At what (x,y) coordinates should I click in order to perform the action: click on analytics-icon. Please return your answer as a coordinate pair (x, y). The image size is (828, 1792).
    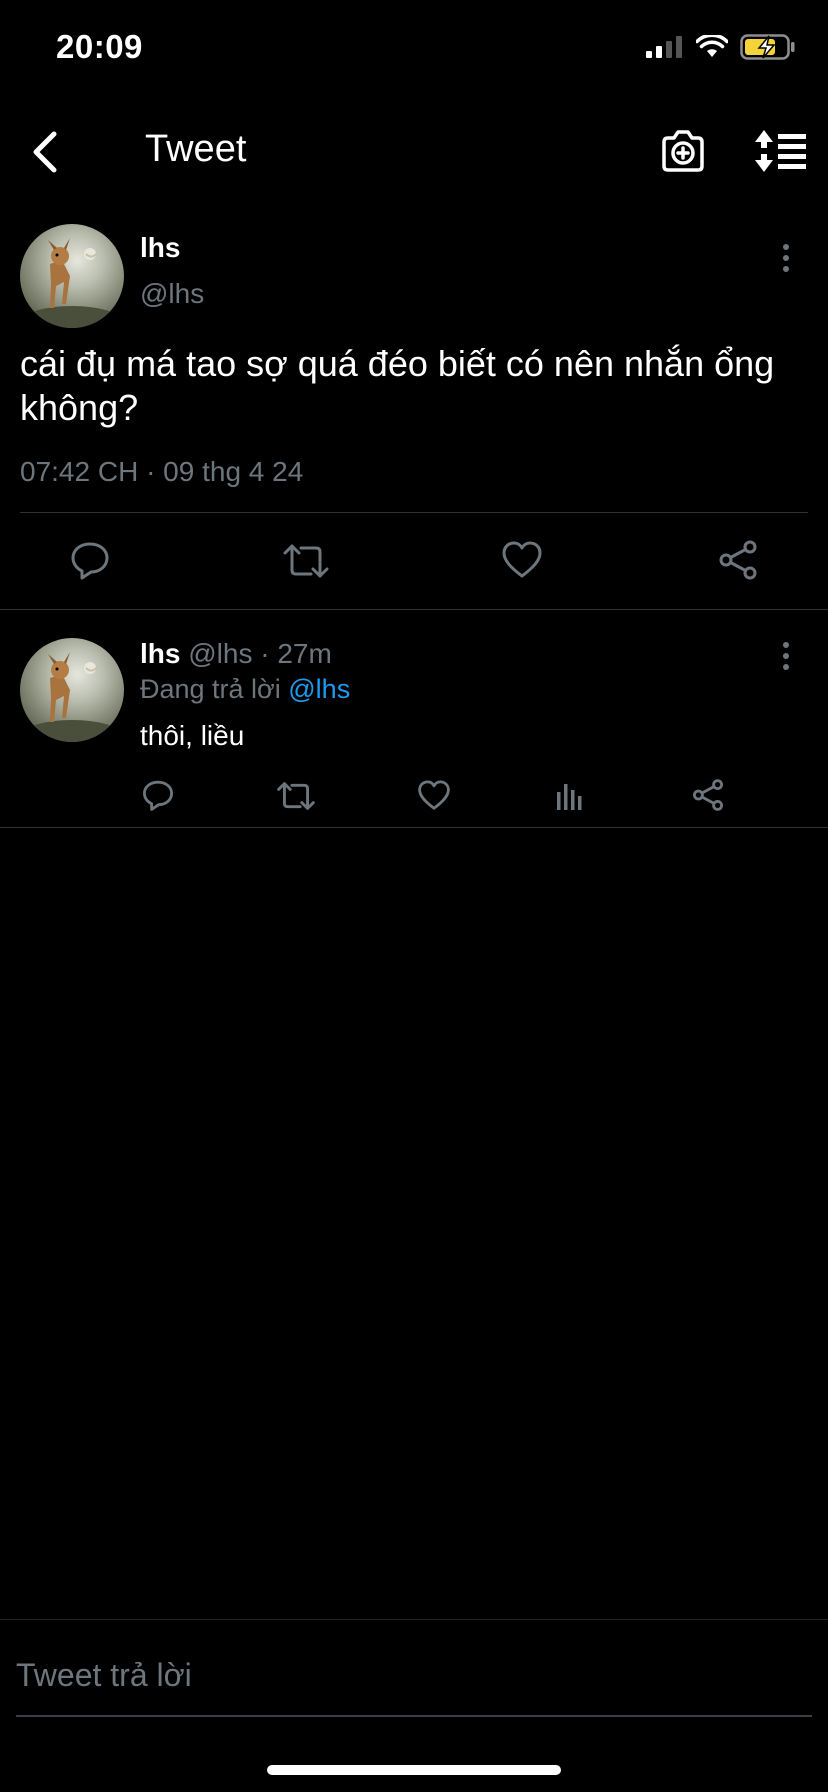
    Looking at the image, I should click on (569, 797).